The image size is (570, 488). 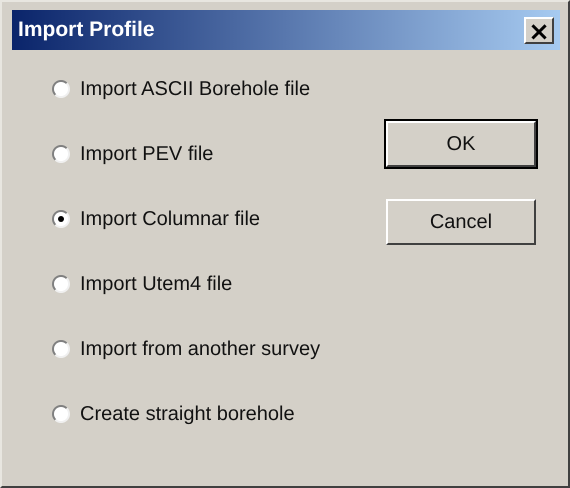 I want to click on window-title: Import Profile, so click(x=86, y=30).